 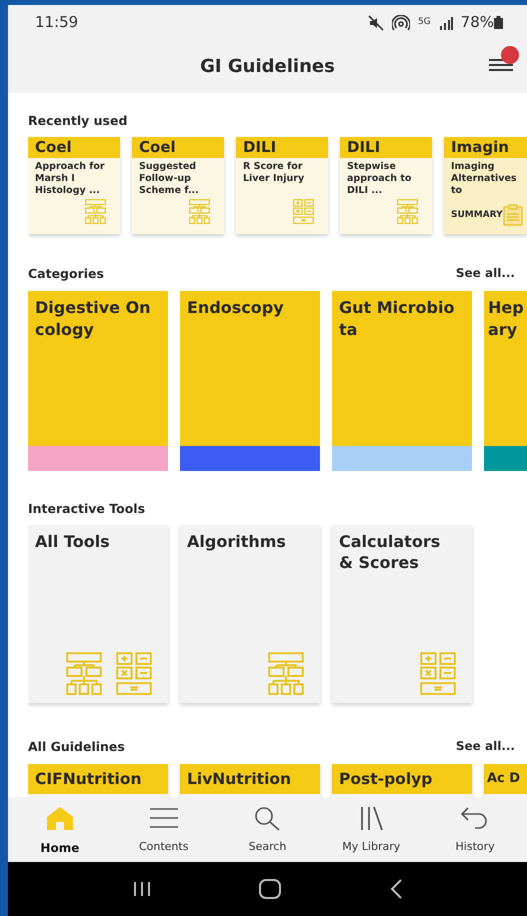 What do you see at coordinates (236, 542) in the screenshot?
I see `card-title: Algorithms` at bounding box center [236, 542].